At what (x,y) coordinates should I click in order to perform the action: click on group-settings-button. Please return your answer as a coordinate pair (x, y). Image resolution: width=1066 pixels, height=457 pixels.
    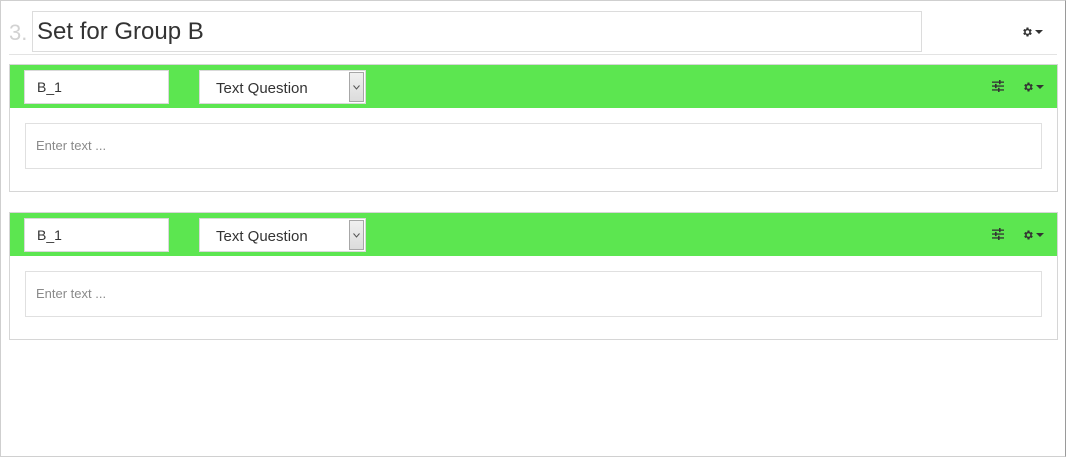
    Looking at the image, I should click on (1032, 32).